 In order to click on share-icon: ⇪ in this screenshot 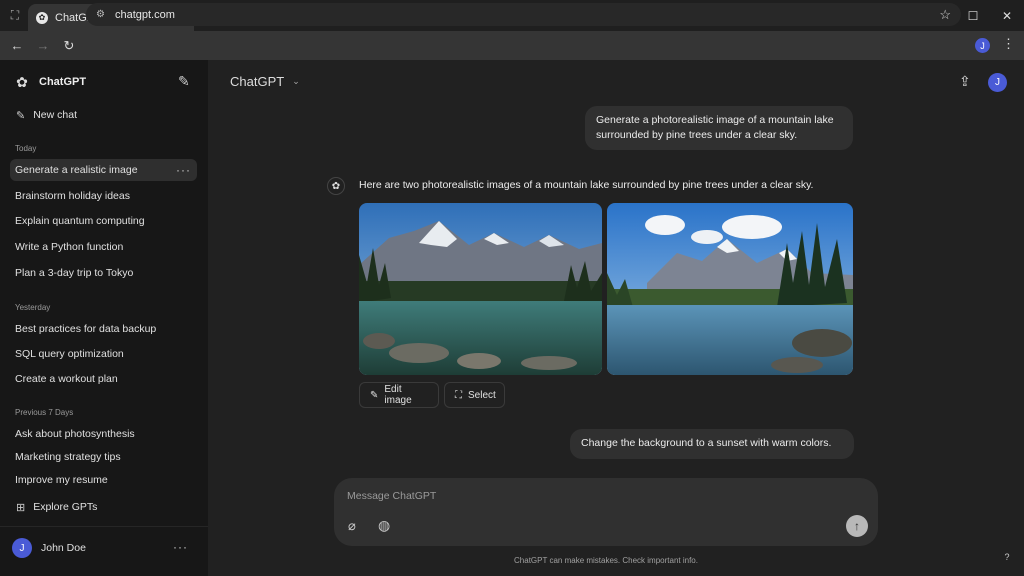, I will do `click(965, 81)`.